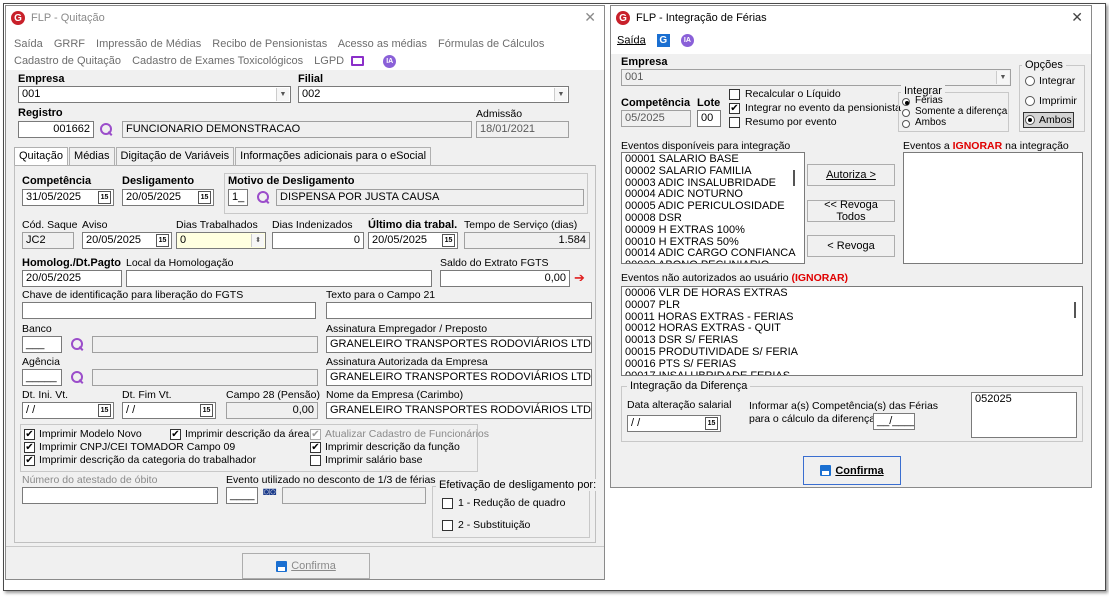  Describe the element at coordinates (674, 423) in the screenshot. I see `data-alt-input: / /15` at that location.